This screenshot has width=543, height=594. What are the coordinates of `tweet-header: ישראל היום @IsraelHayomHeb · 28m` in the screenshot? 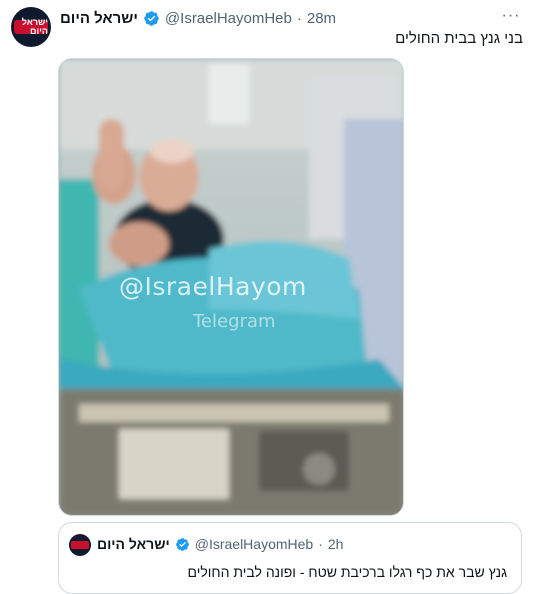 It's located at (198, 18).